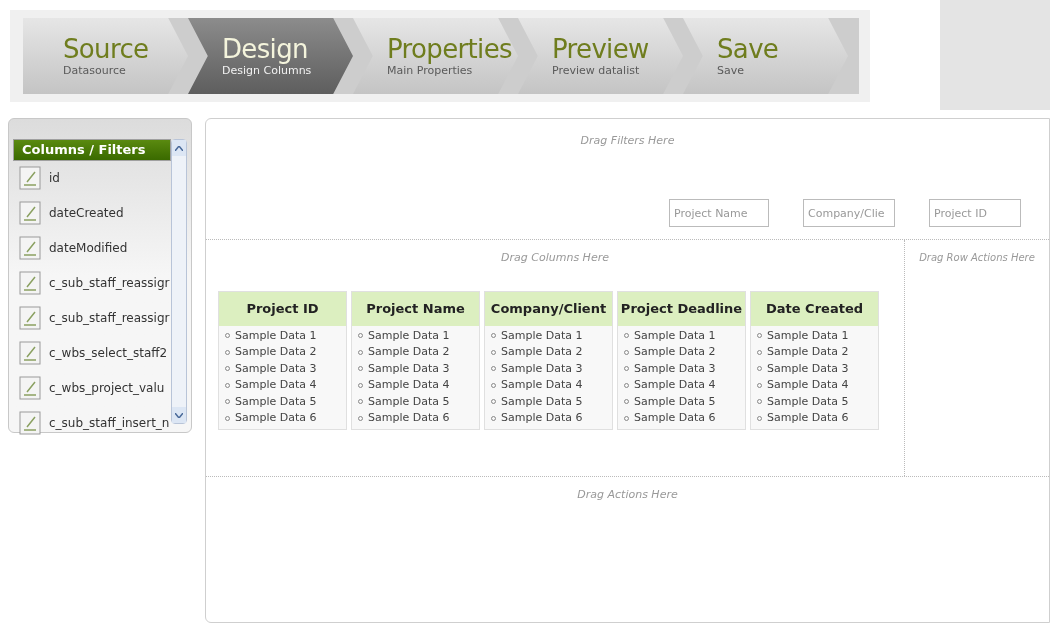 The width and height of the screenshot is (1050, 623). I want to click on column-header: Project Deadline, so click(681, 308).